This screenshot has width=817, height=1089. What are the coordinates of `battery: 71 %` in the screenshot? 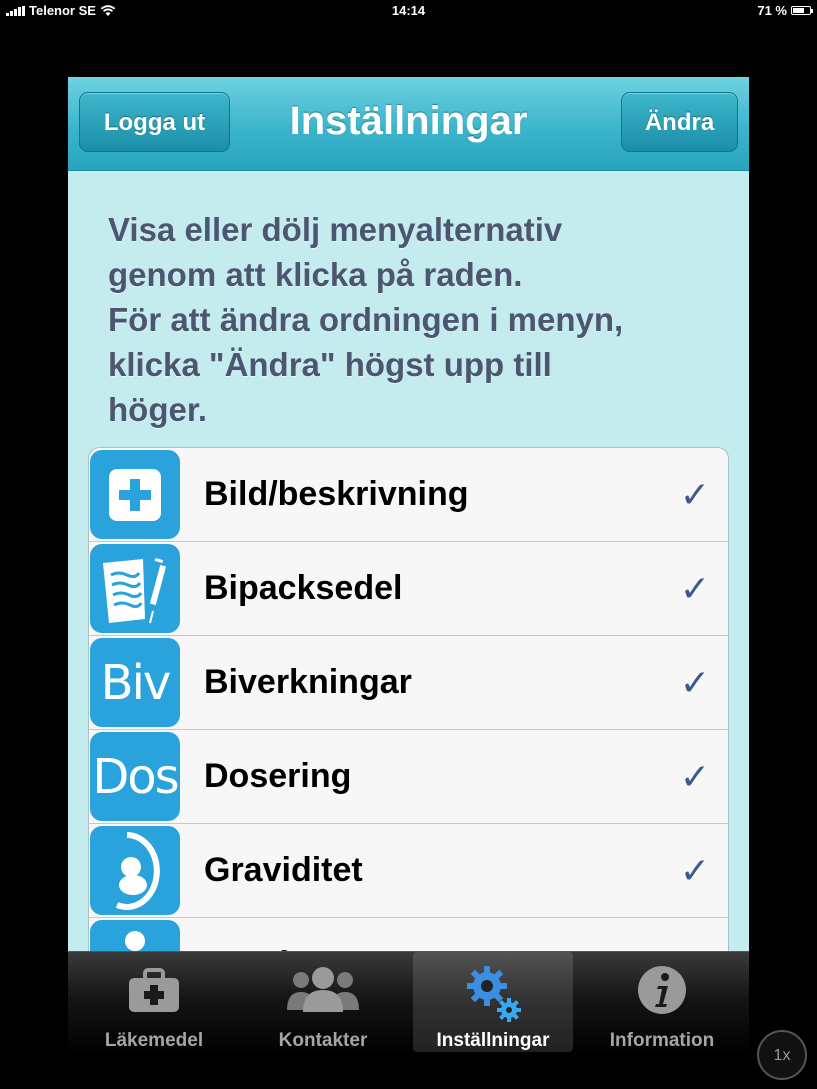 It's located at (785, 10).